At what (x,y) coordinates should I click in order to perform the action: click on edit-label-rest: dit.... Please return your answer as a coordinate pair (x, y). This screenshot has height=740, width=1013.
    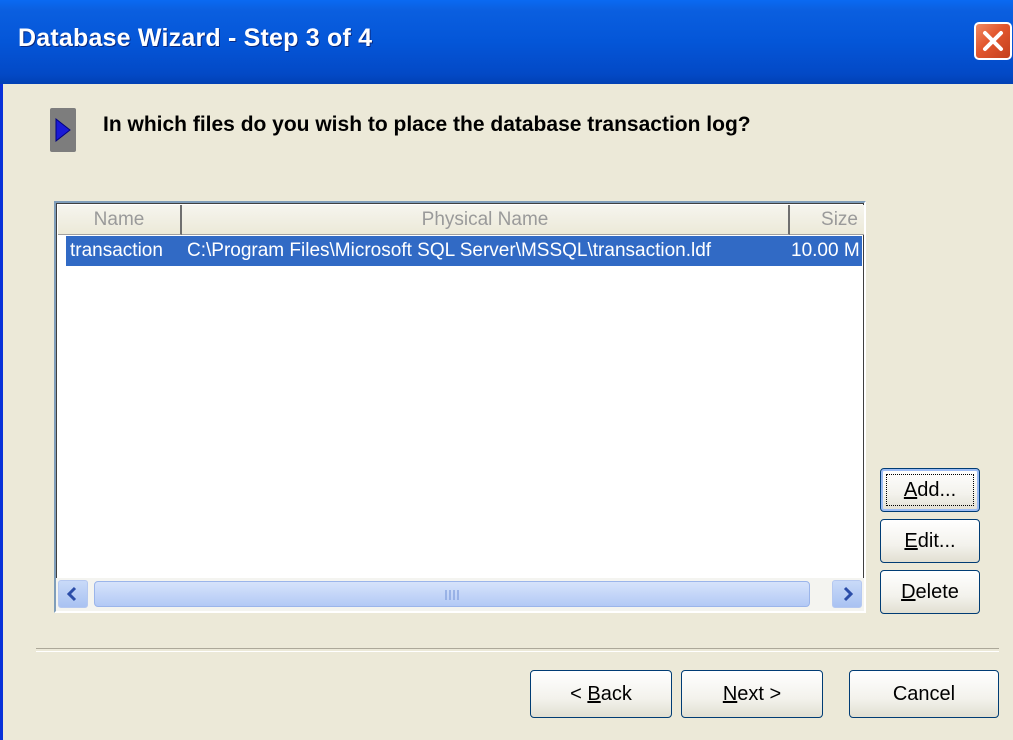
    Looking at the image, I should click on (936, 541).